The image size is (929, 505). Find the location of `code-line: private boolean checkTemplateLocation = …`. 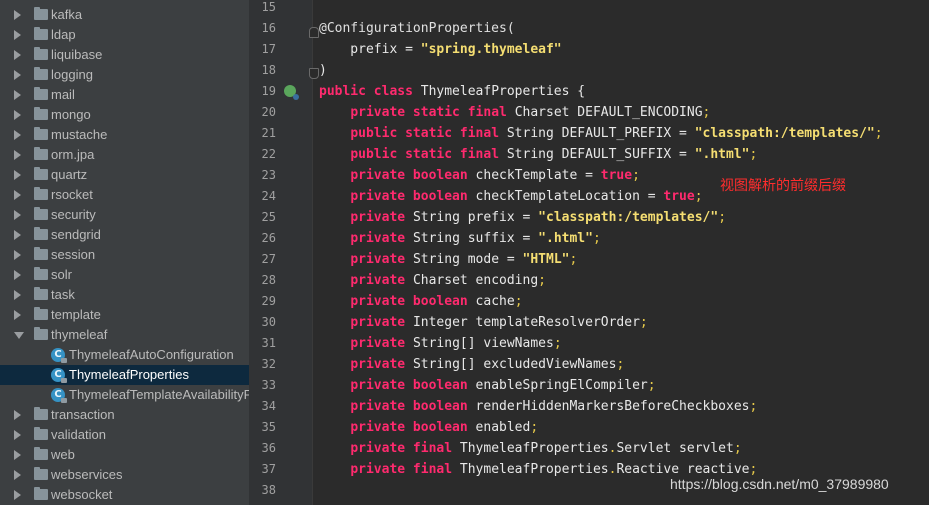

code-line: private boolean checkTemplateLocation = … is located at coordinates (510, 196).